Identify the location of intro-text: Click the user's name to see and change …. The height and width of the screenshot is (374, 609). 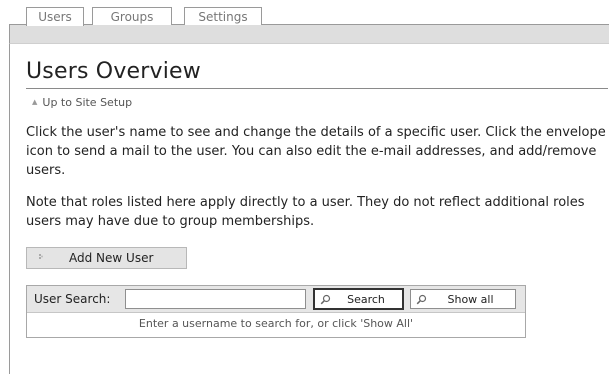
(316, 151).